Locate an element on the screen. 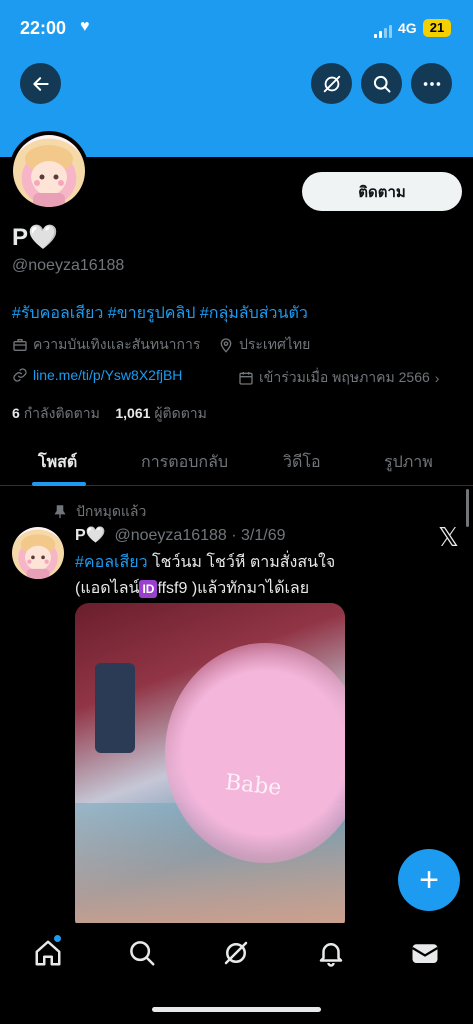  more-icon is located at coordinates (431, 83).